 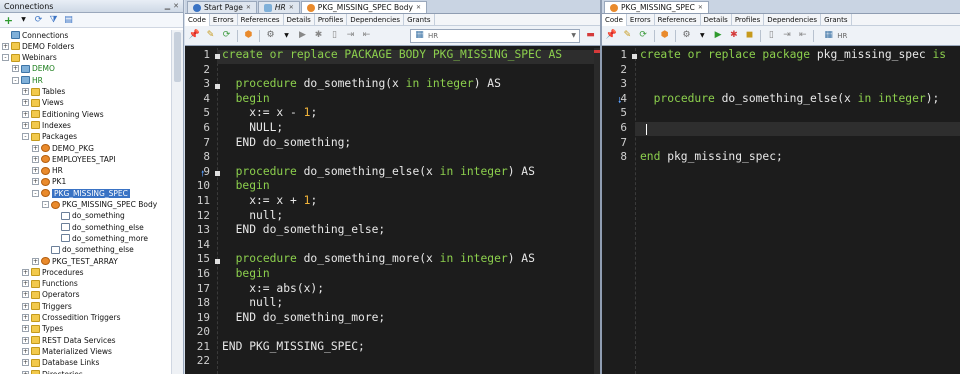 I want to click on add-connection-icon: +, so click(x=8, y=20).